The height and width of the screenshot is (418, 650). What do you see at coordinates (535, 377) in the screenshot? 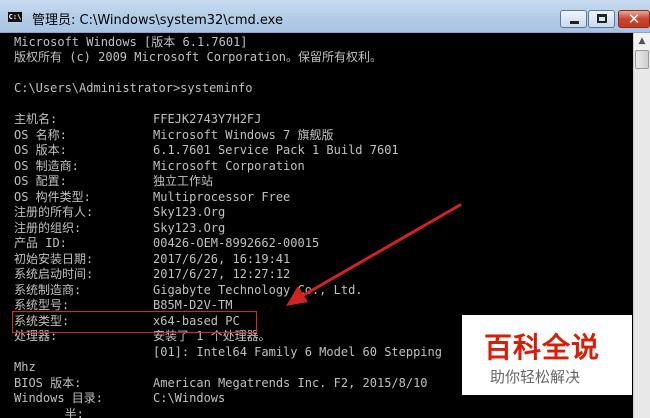
I see `watermark-subtitle: 助你轻松解决` at bounding box center [535, 377].